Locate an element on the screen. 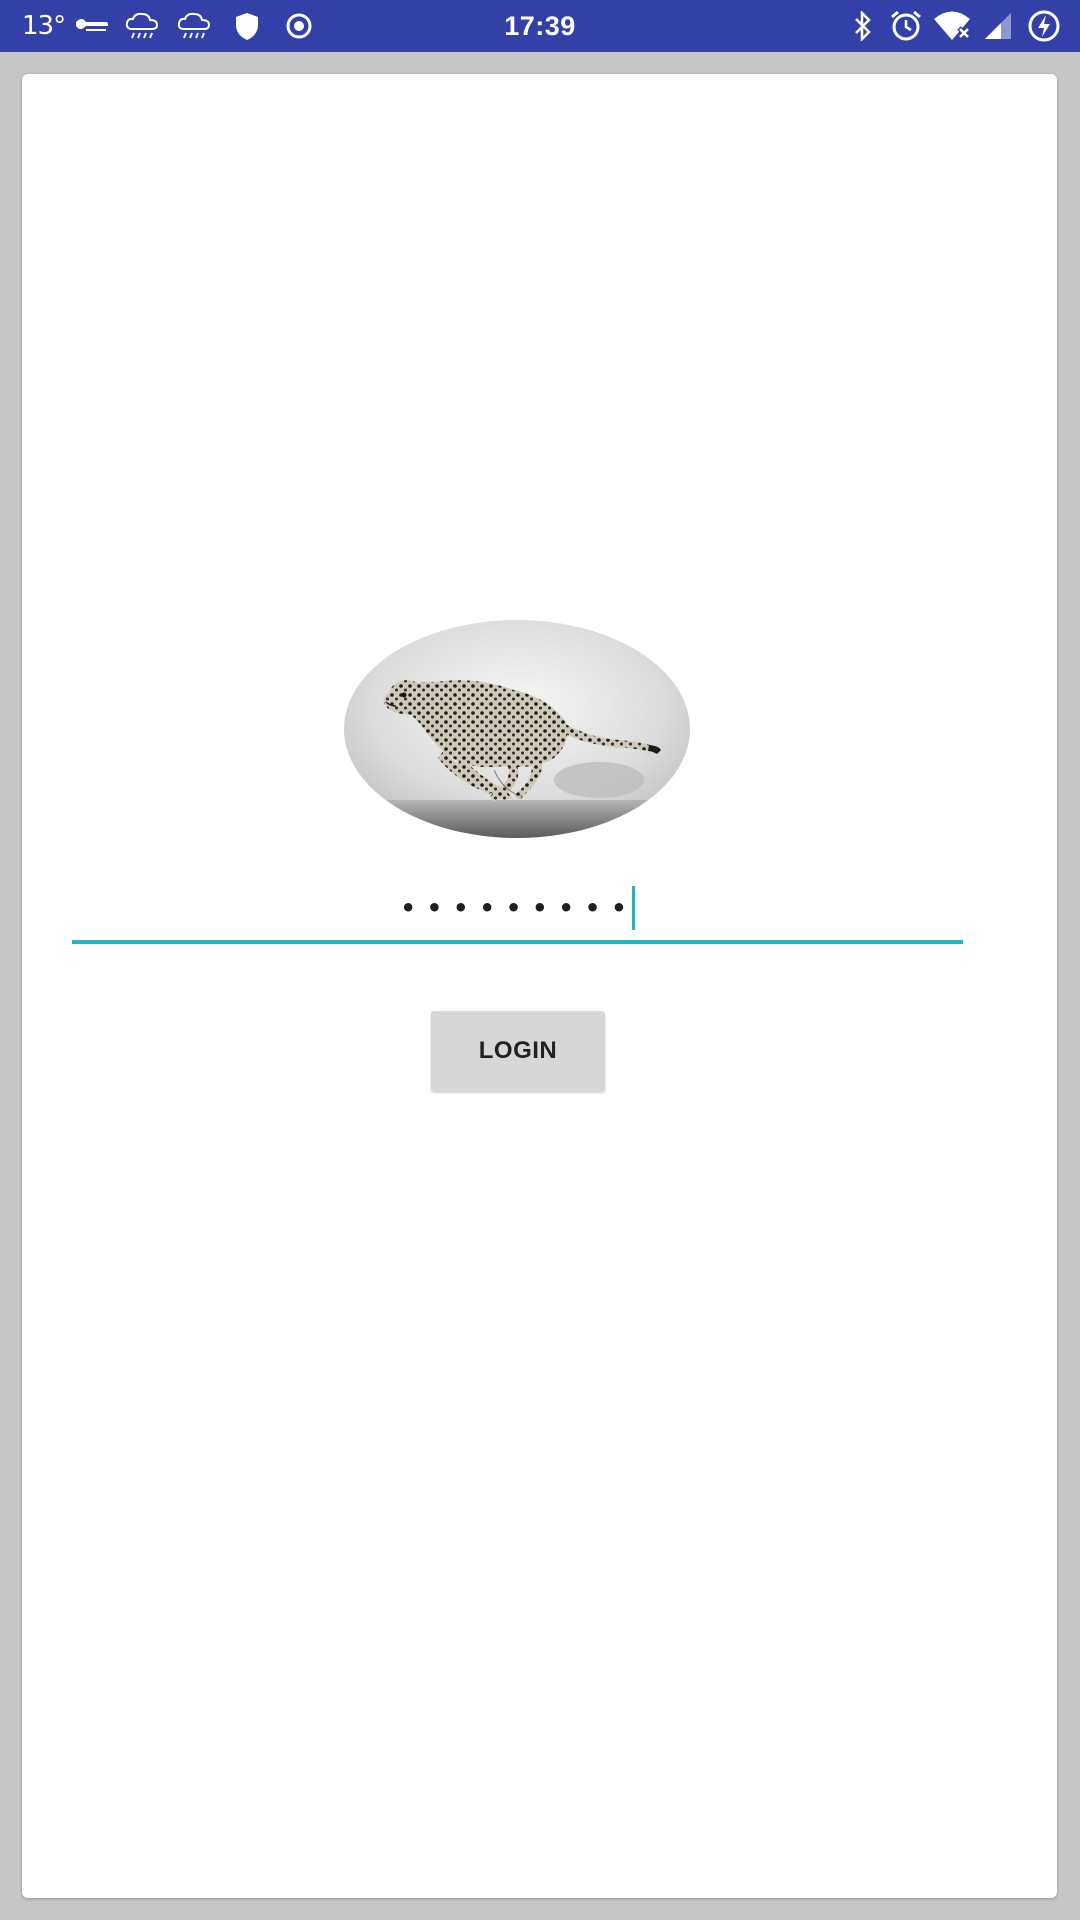 The height and width of the screenshot is (1920, 1080). shield-icon is located at coordinates (247, 26).